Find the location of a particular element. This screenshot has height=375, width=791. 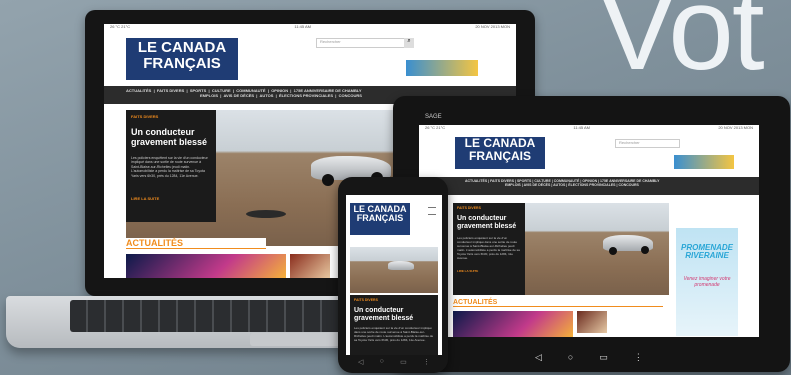

hero-photo is located at coordinates (394, 270).